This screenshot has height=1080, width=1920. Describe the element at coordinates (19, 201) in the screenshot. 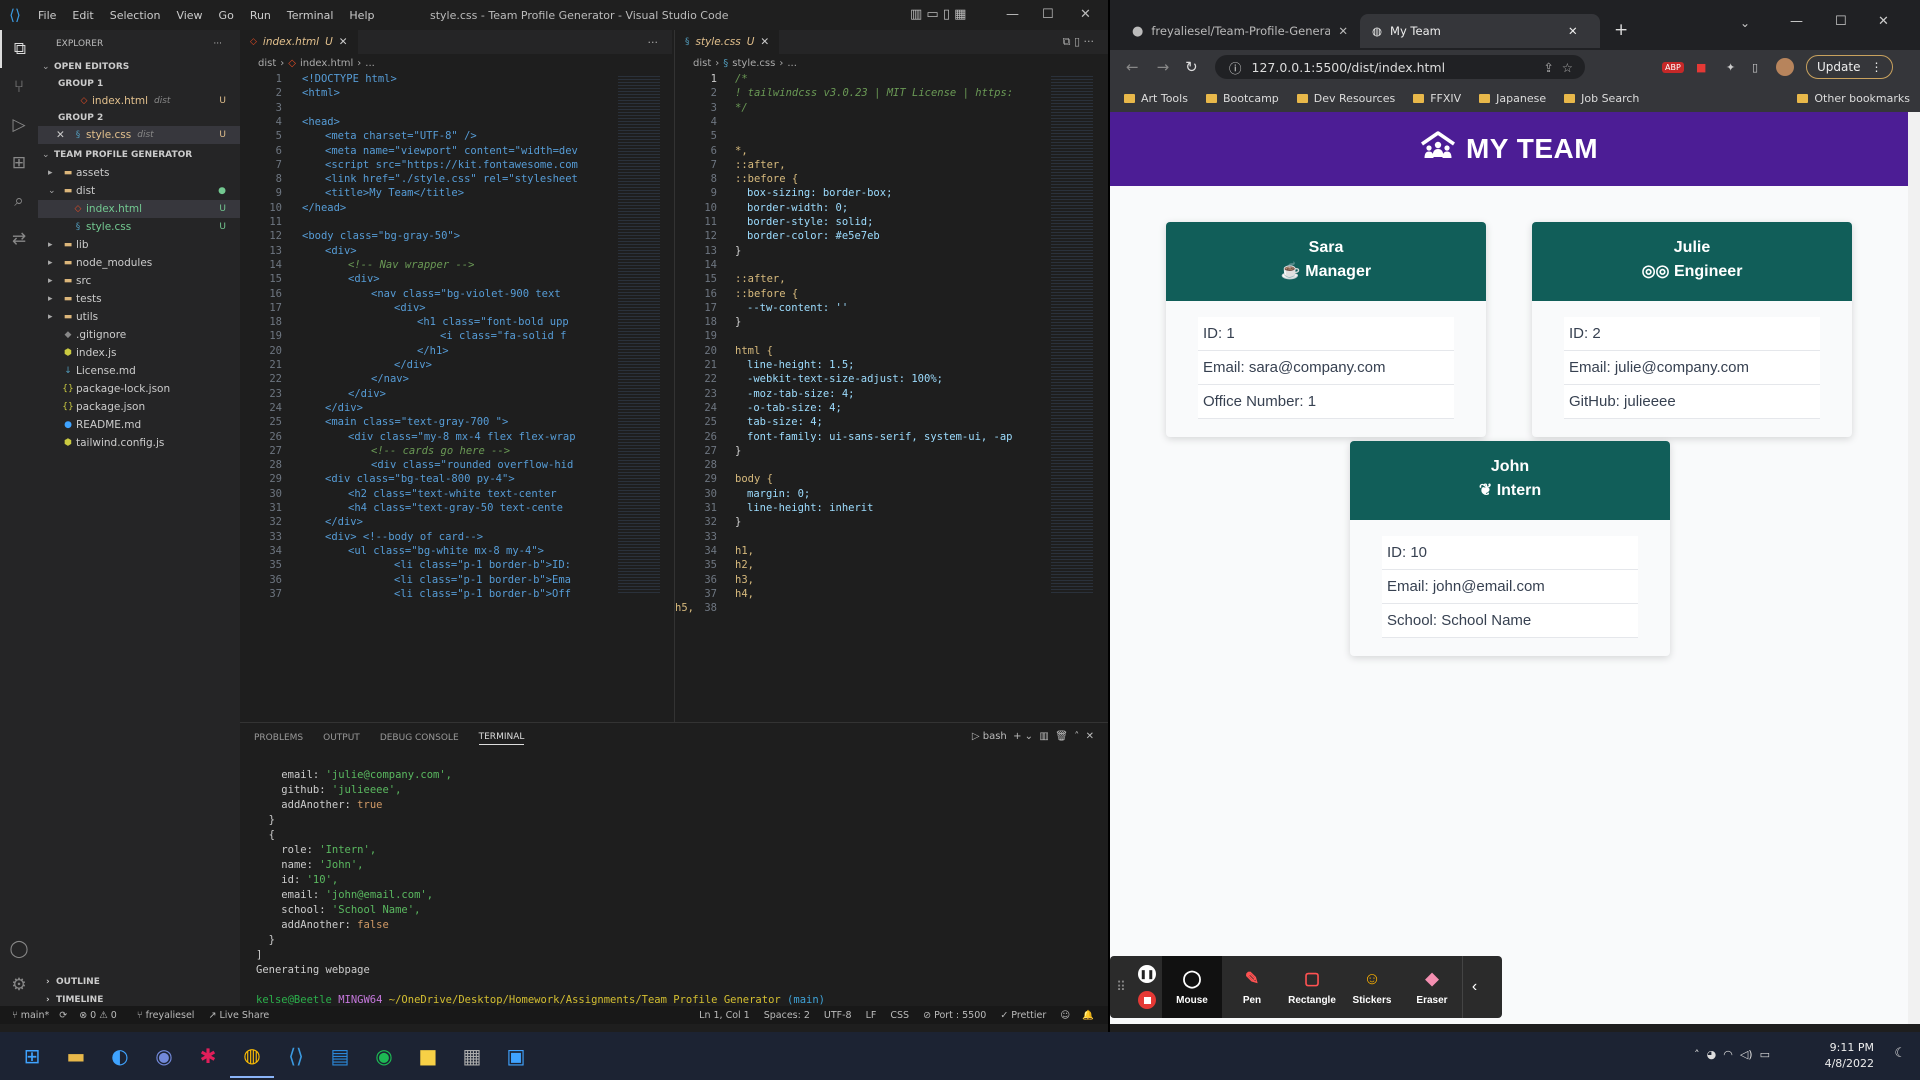

I see `search-icon: ⌕` at that location.